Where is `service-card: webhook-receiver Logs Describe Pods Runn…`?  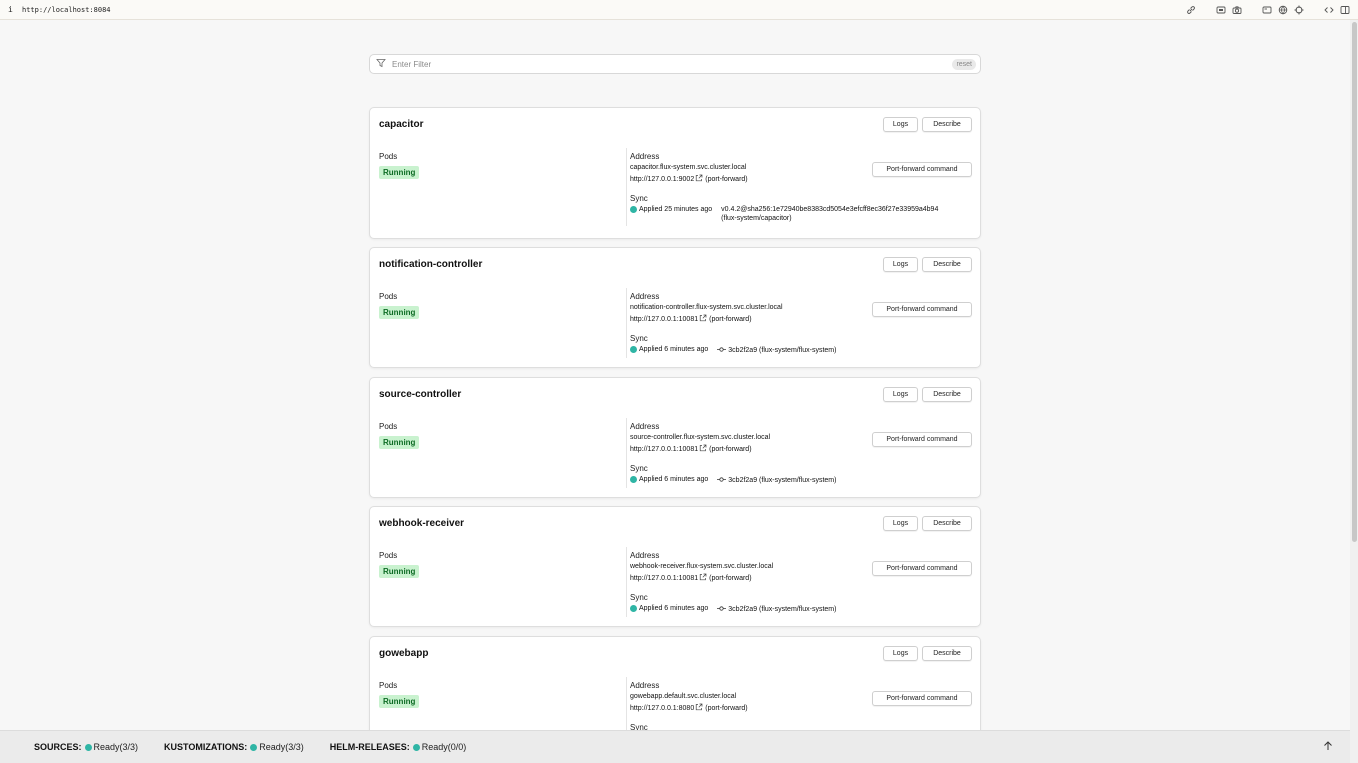
service-card: webhook-receiver Logs Describe Pods Runn… is located at coordinates (675, 566).